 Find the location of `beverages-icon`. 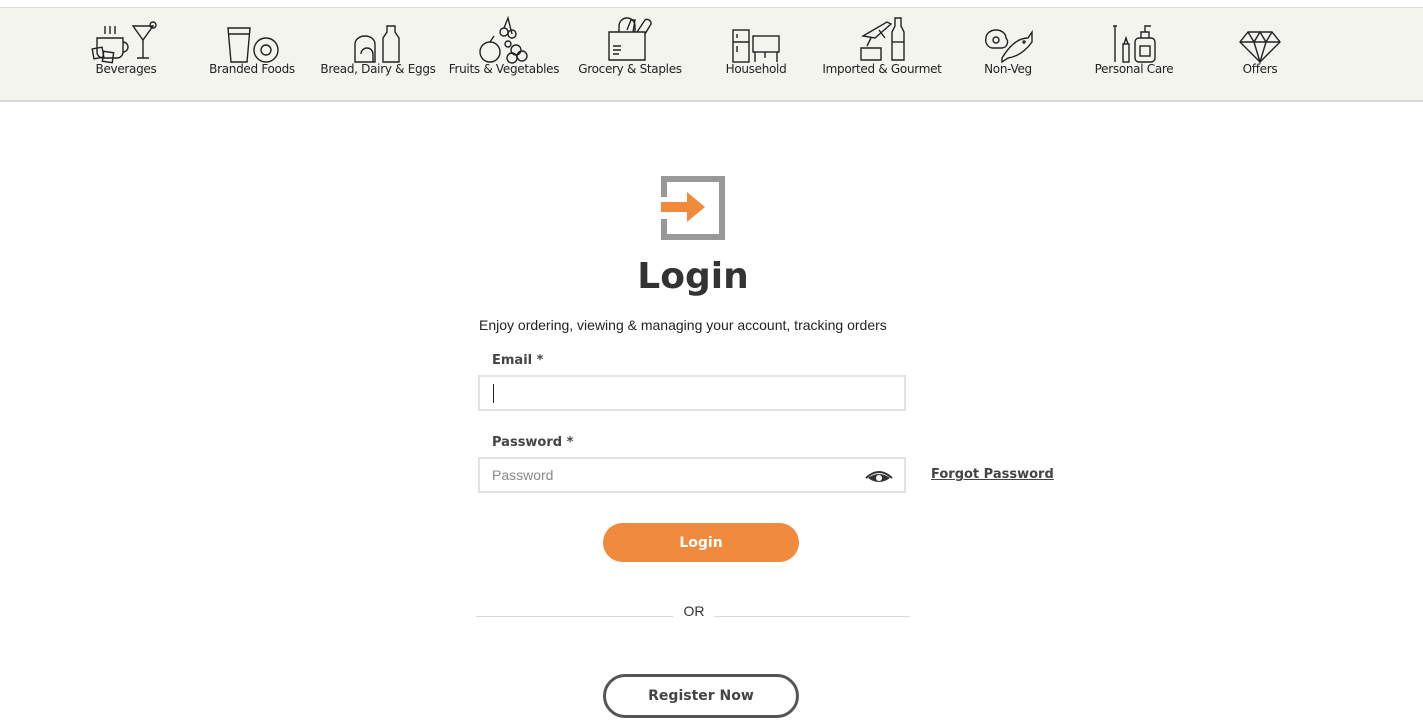

beverages-icon is located at coordinates (126, 40).